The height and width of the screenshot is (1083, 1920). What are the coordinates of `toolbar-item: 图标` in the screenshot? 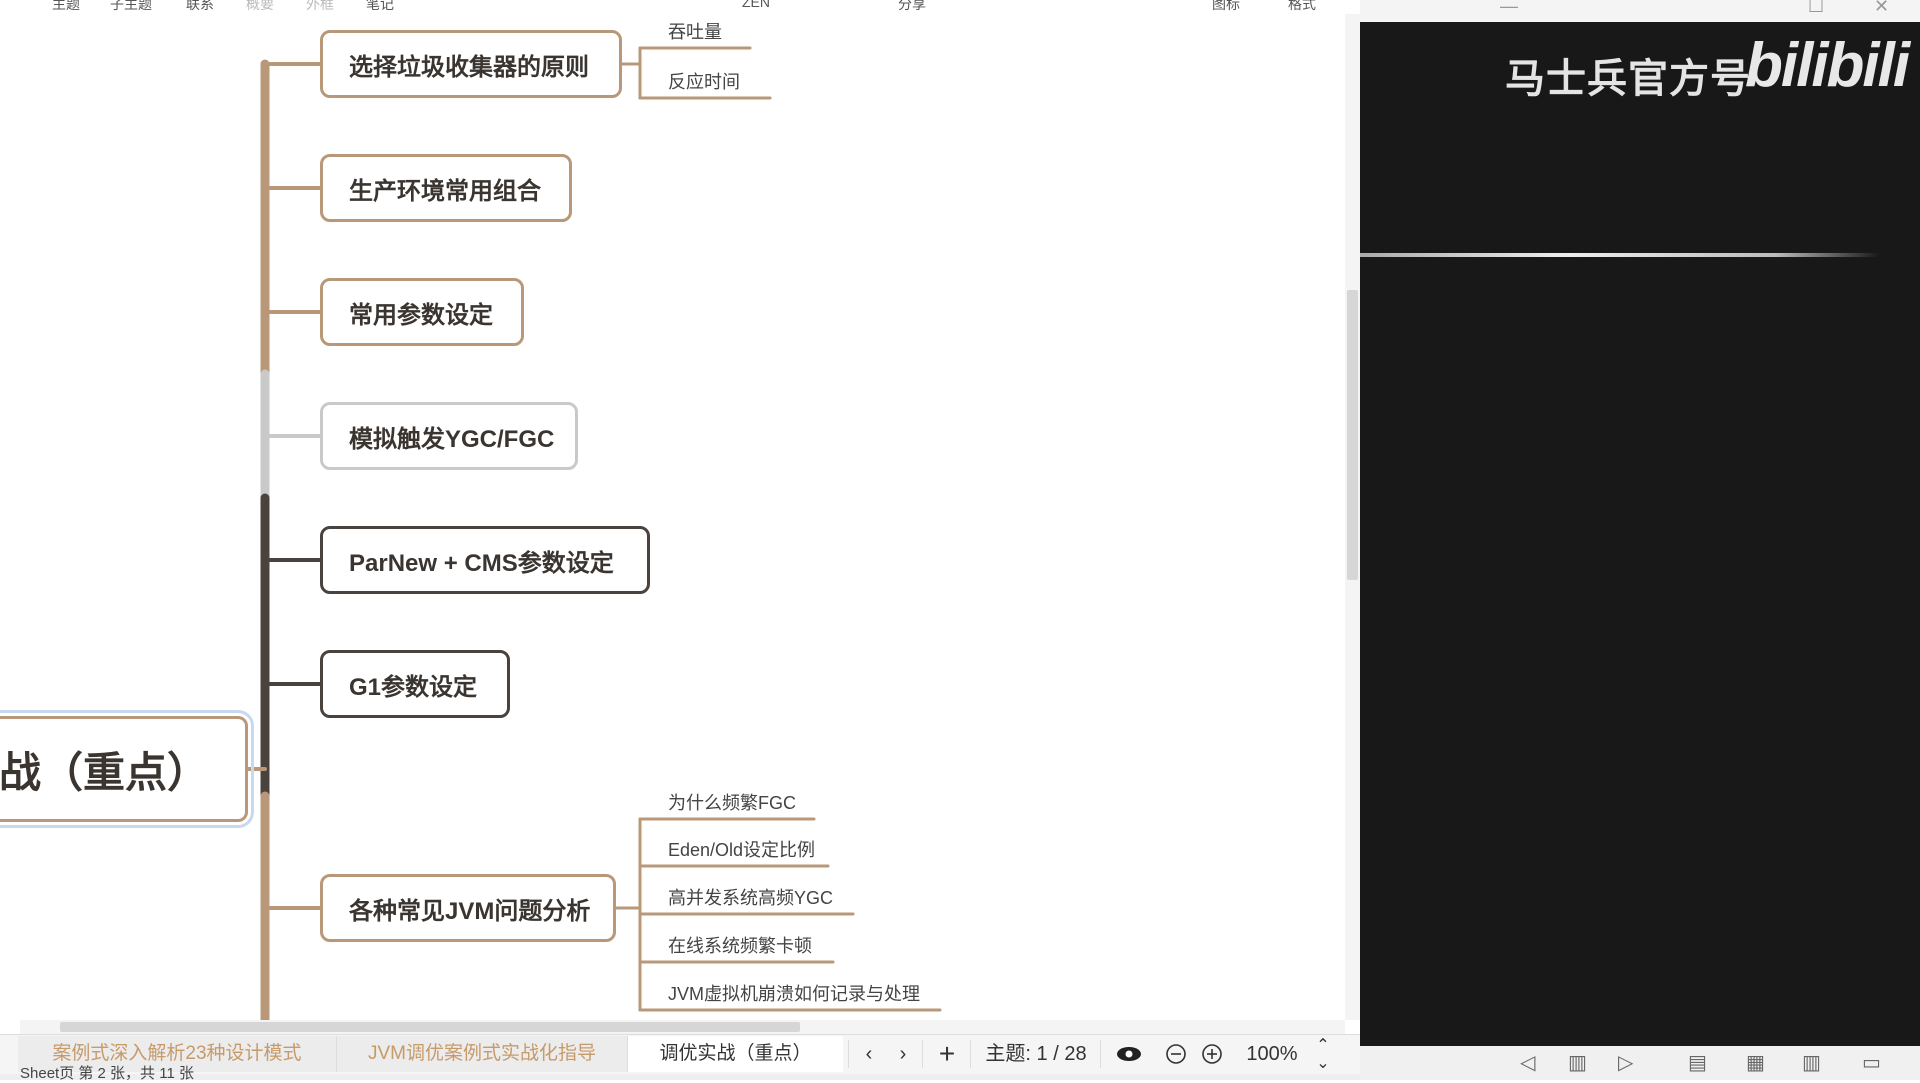 It's located at (1226, 7).